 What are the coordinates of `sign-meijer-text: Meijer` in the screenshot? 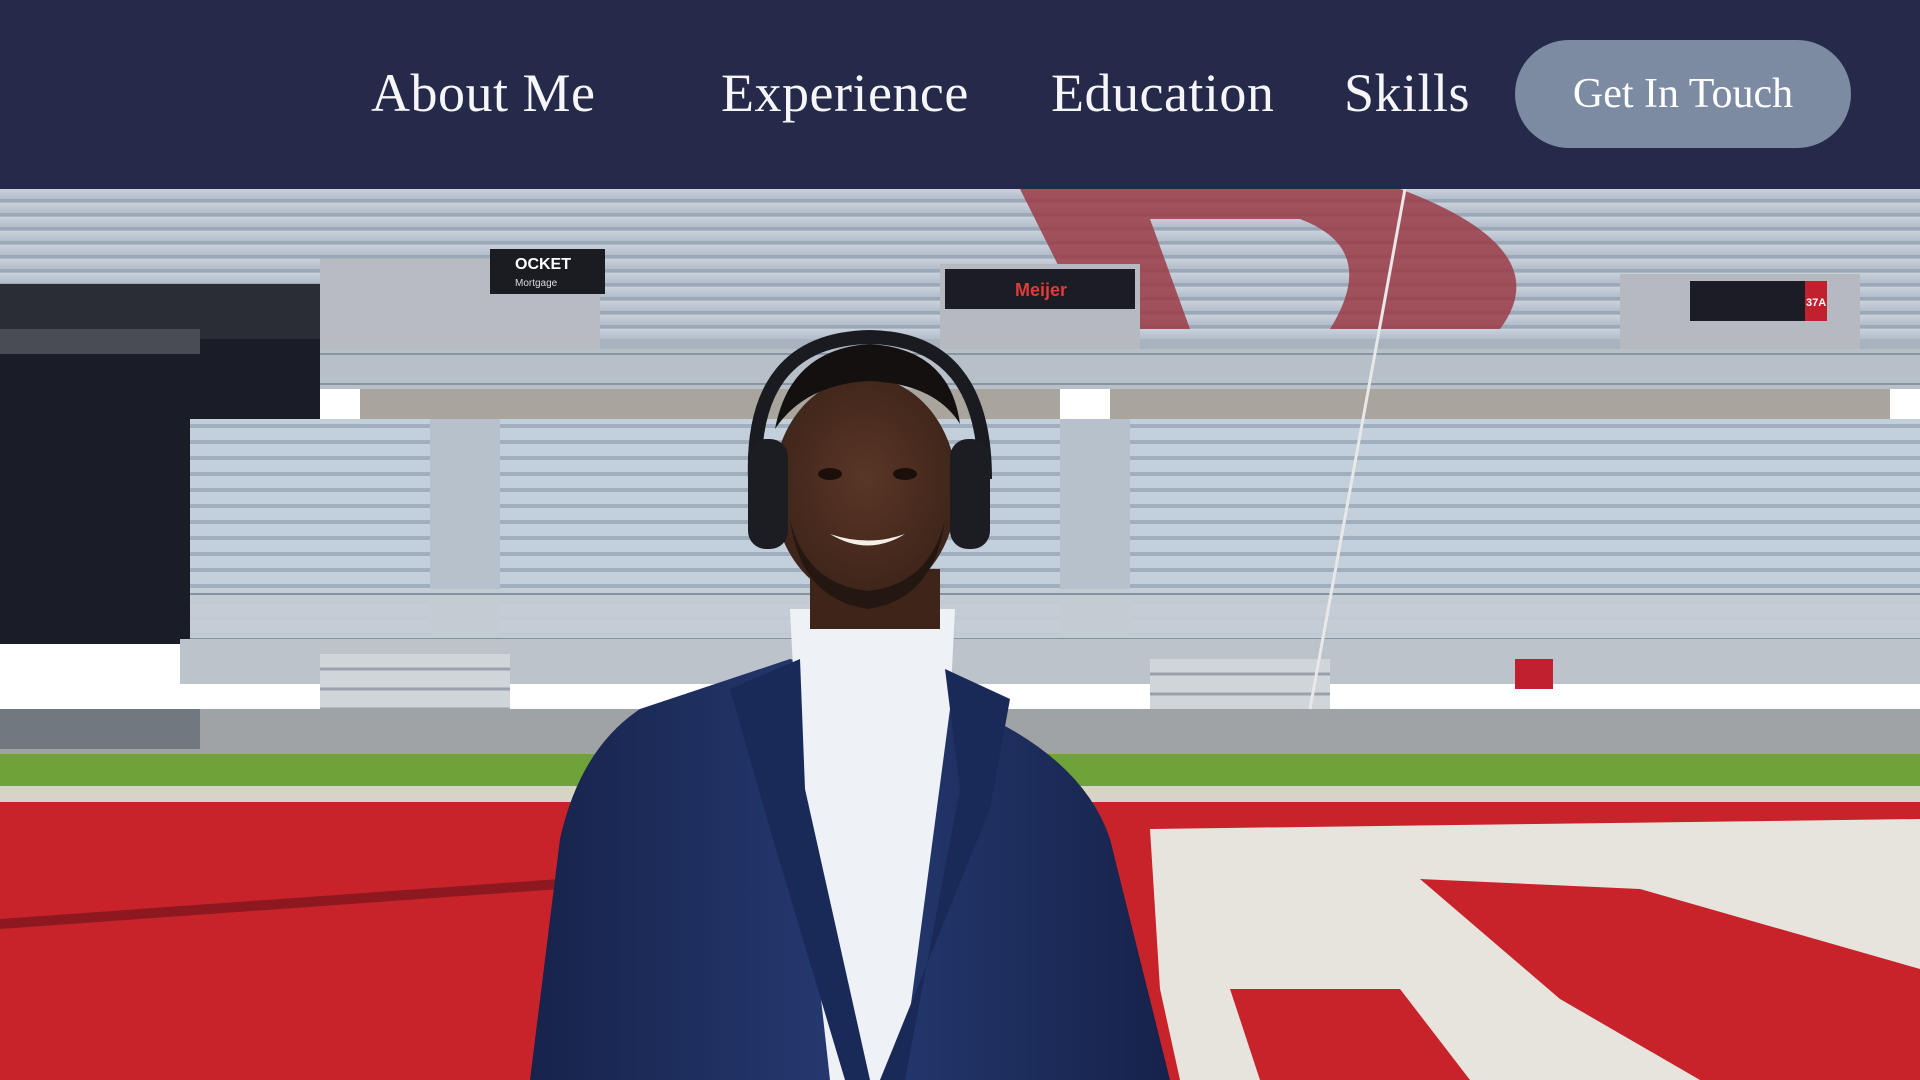 It's located at (1041, 290).